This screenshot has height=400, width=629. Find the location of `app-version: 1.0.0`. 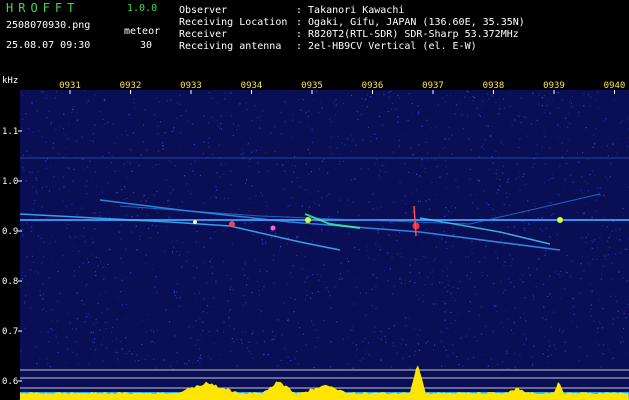

app-version: 1.0.0 is located at coordinates (142, 8).